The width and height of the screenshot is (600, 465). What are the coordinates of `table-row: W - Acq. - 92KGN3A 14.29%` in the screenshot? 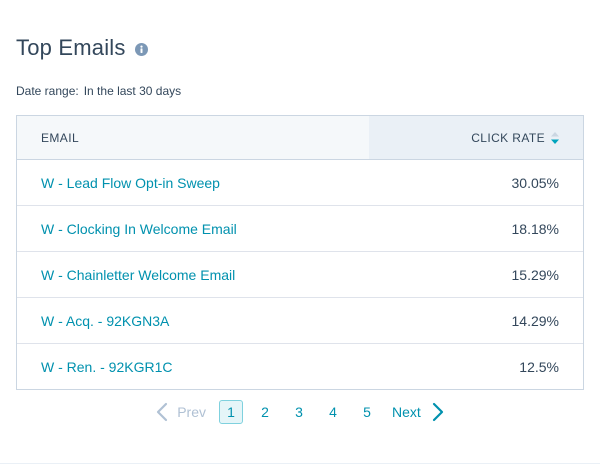 It's located at (300, 320).